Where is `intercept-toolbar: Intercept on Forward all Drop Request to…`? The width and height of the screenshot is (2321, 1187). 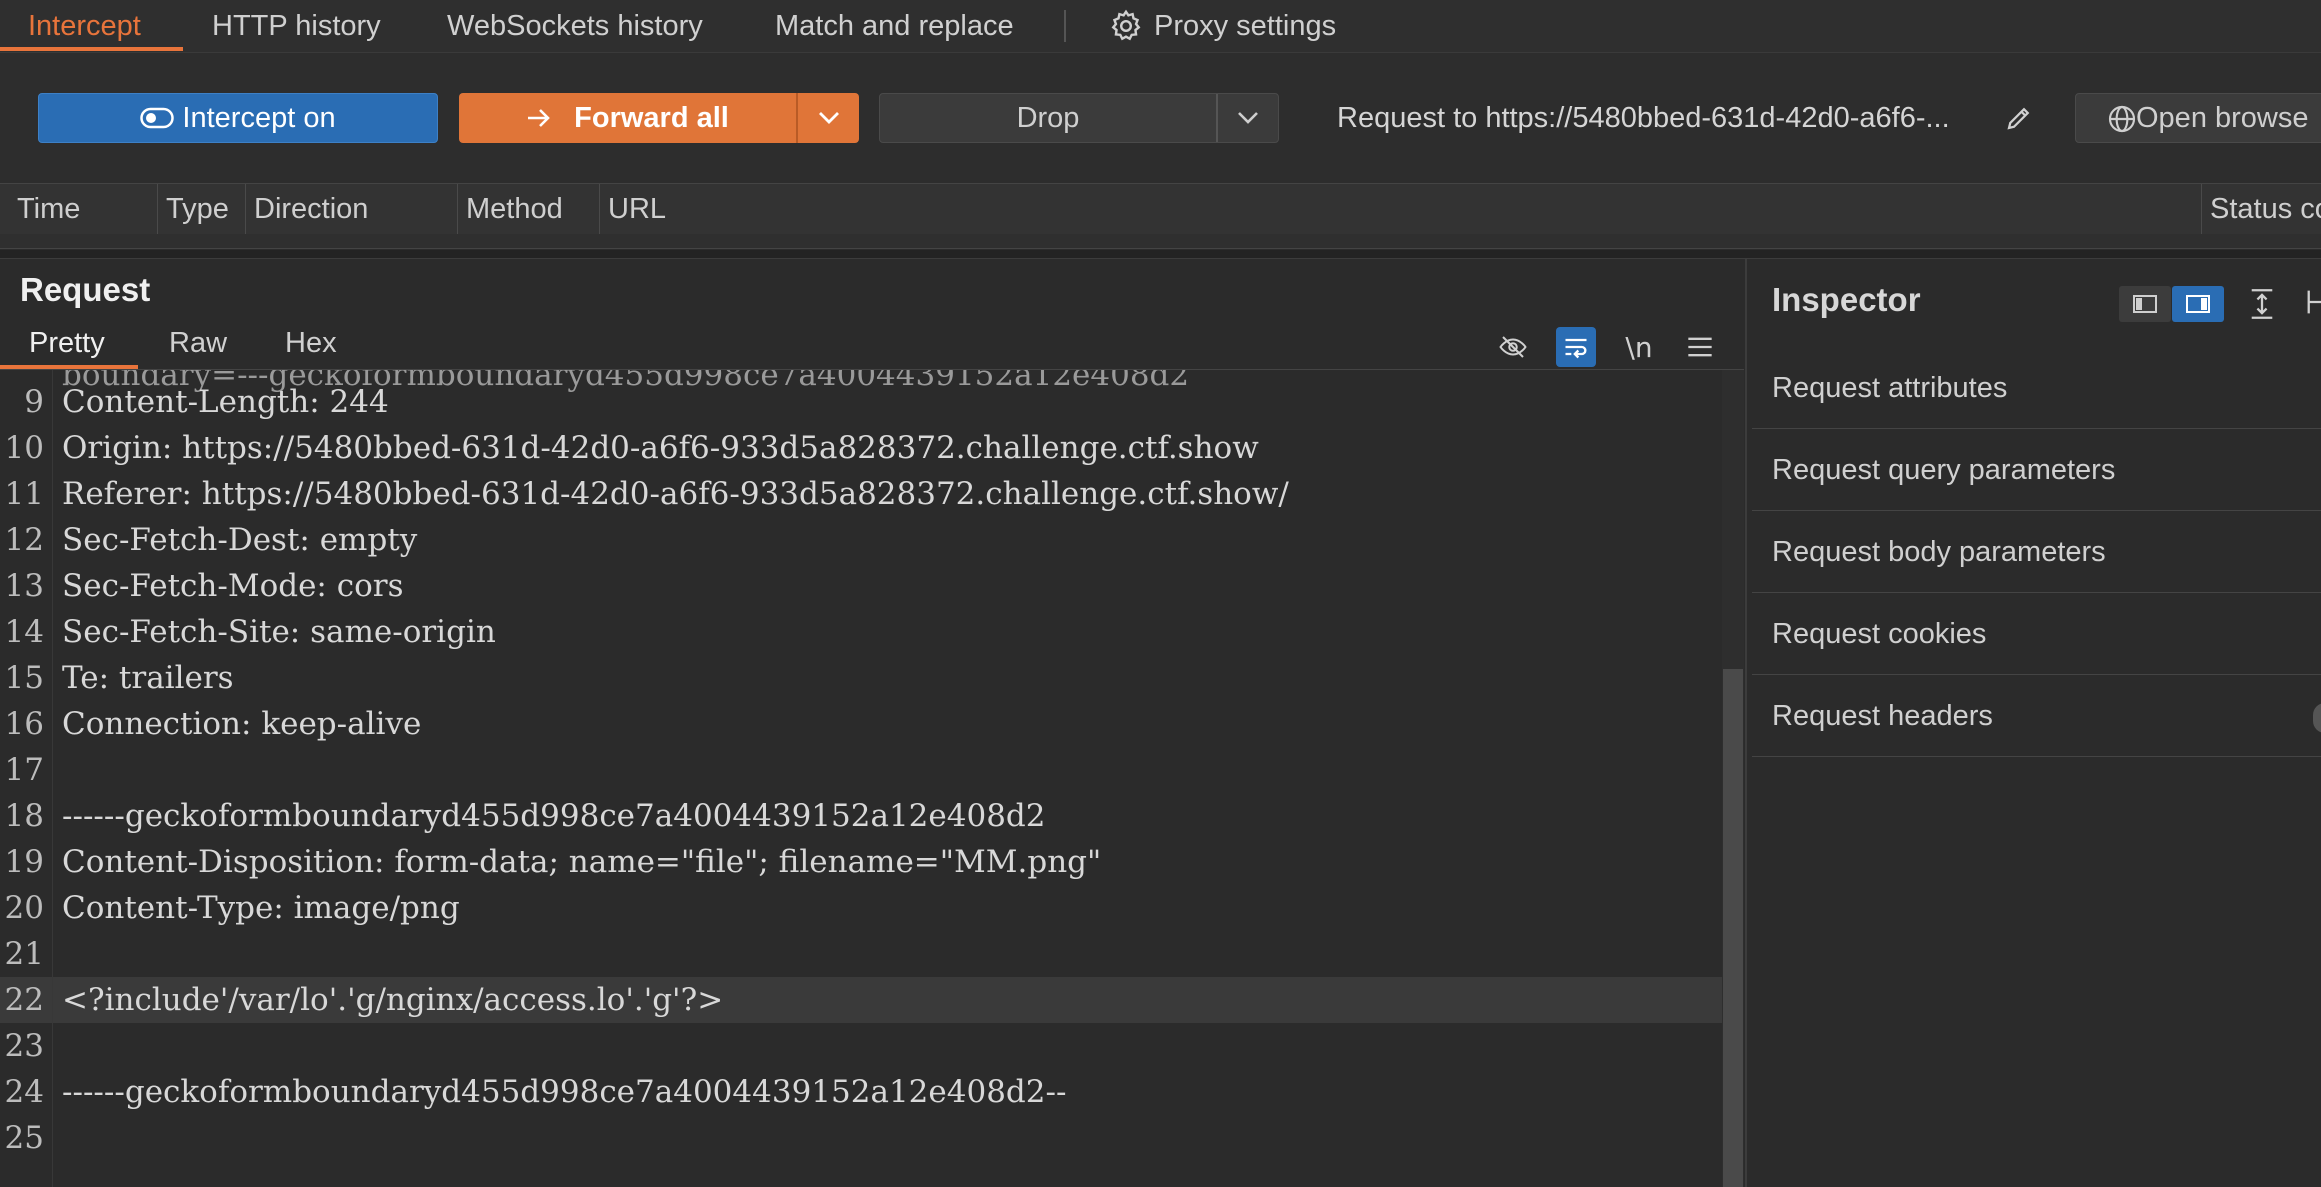
intercept-toolbar: Intercept on Forward all Drop Request to… is located at coordinates (1160, 118).